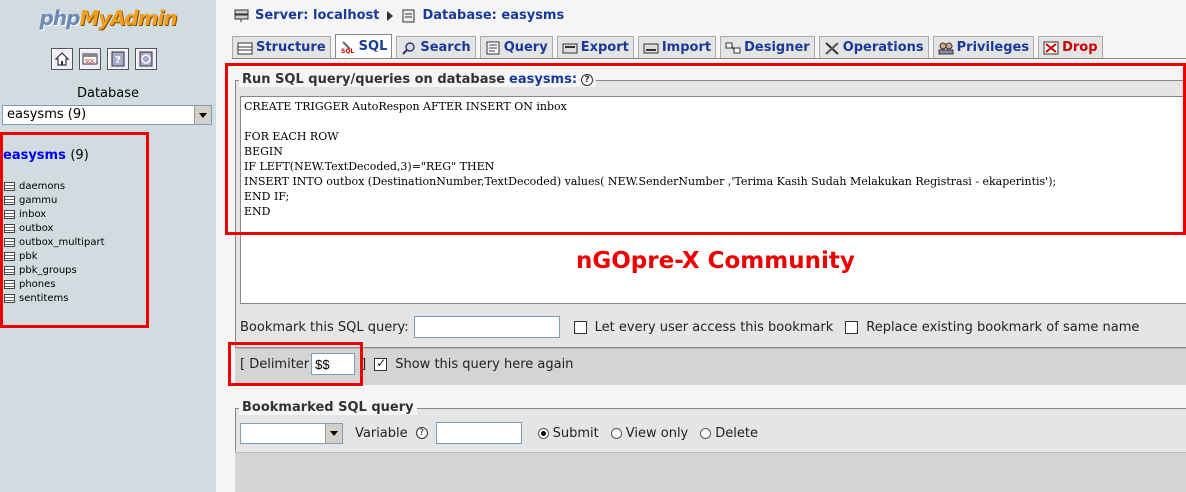 Image resolution: width=1186 pixels, height=492 pixels. I want to click on variable-input, so click(478, 433).